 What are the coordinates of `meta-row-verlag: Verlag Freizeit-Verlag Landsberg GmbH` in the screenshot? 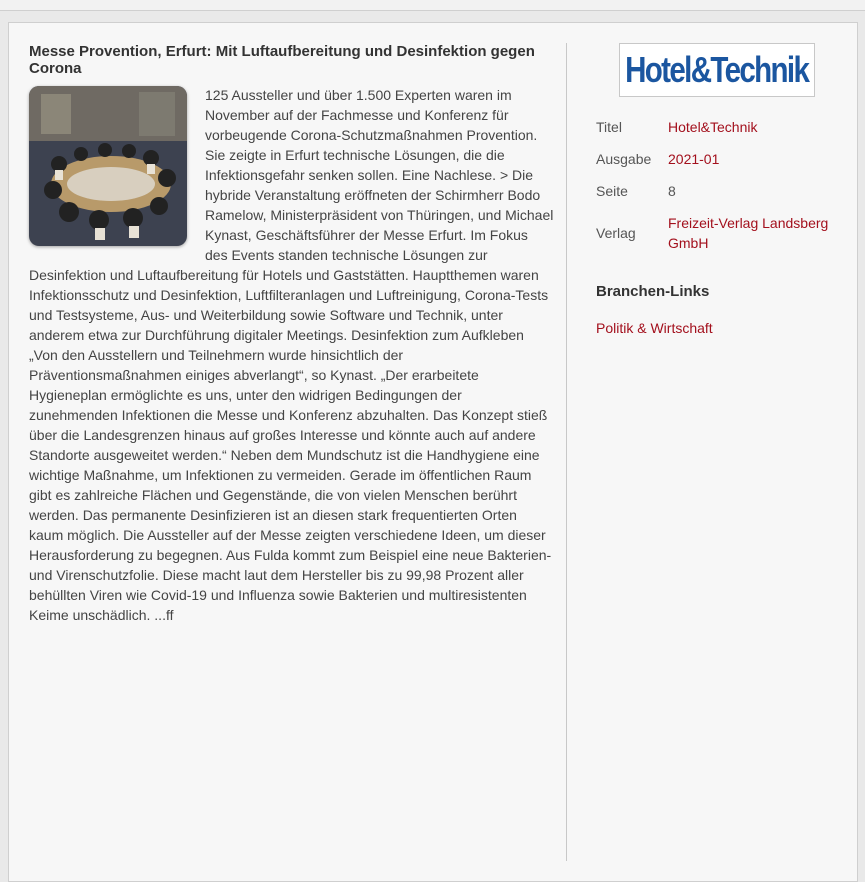 It's located at (713, 233).